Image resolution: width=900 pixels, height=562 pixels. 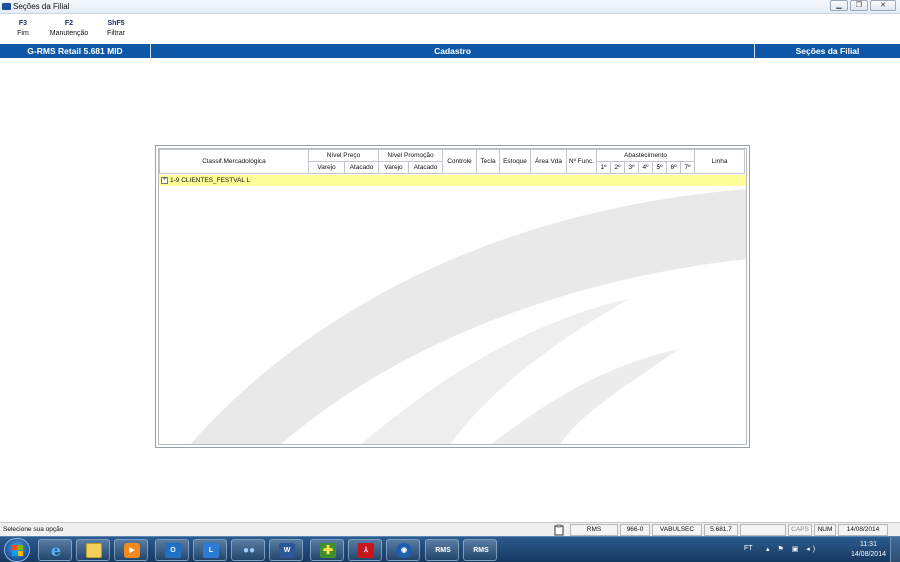 What do you see at coordinates (343, 155) in the screenshot?
I see `col-nivel-preco: Nível Preço` at bounding box center [343, 155].